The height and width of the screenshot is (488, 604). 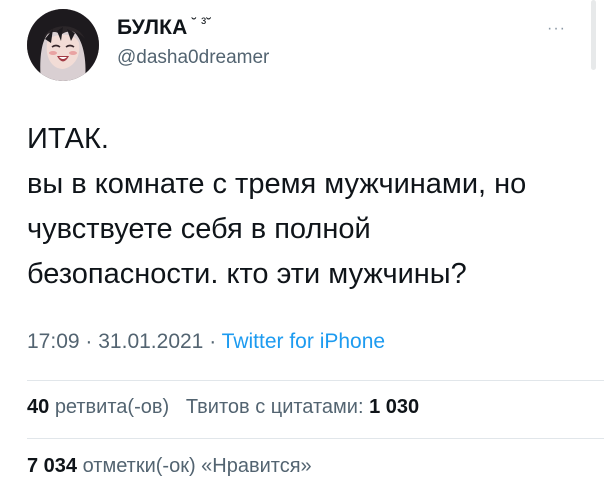 I want to click on tweet-time: 17:09, so click(x=53, y=341).